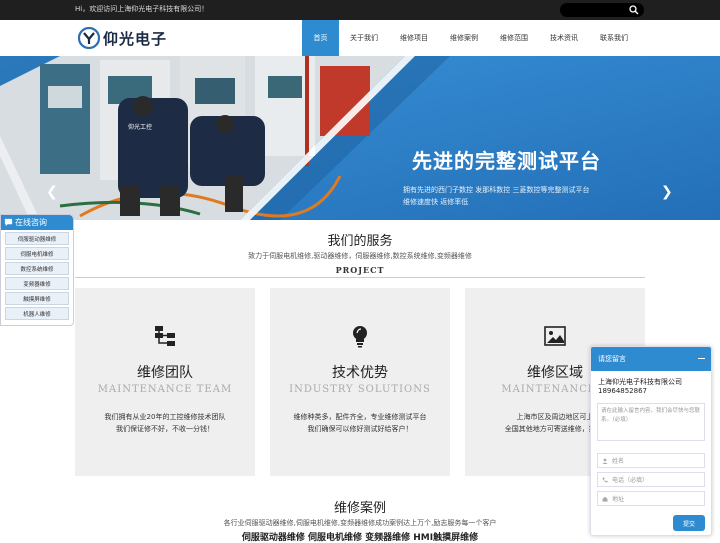 This screenshot has width=720, height=543. Describe the element at coordinates (37, 253) in the screenshot. I see `sidebar-item: 伺服电机维修` at that location.